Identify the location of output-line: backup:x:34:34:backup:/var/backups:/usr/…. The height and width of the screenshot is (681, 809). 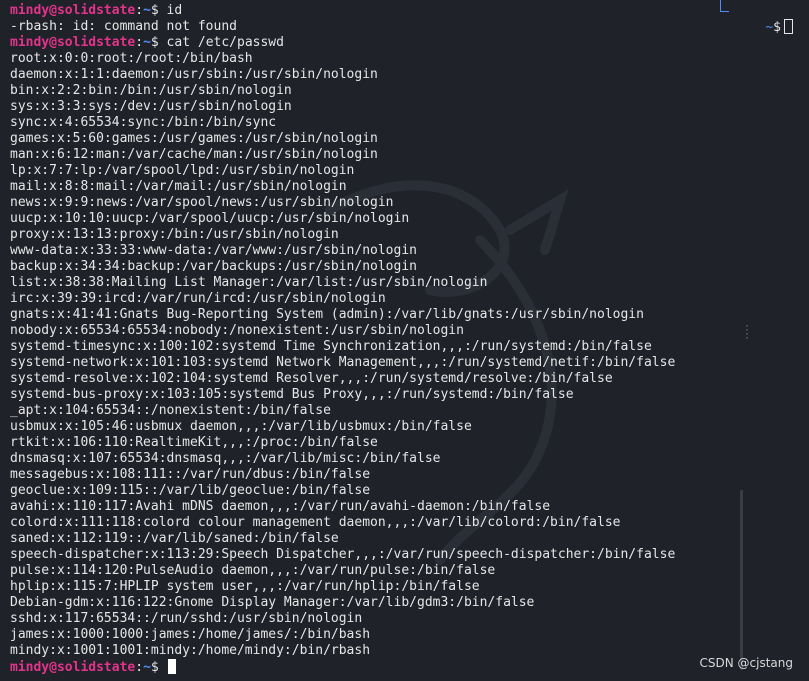
(213, 266).